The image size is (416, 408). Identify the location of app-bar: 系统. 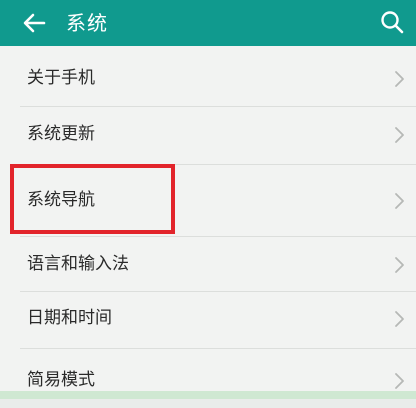
(208, 23).